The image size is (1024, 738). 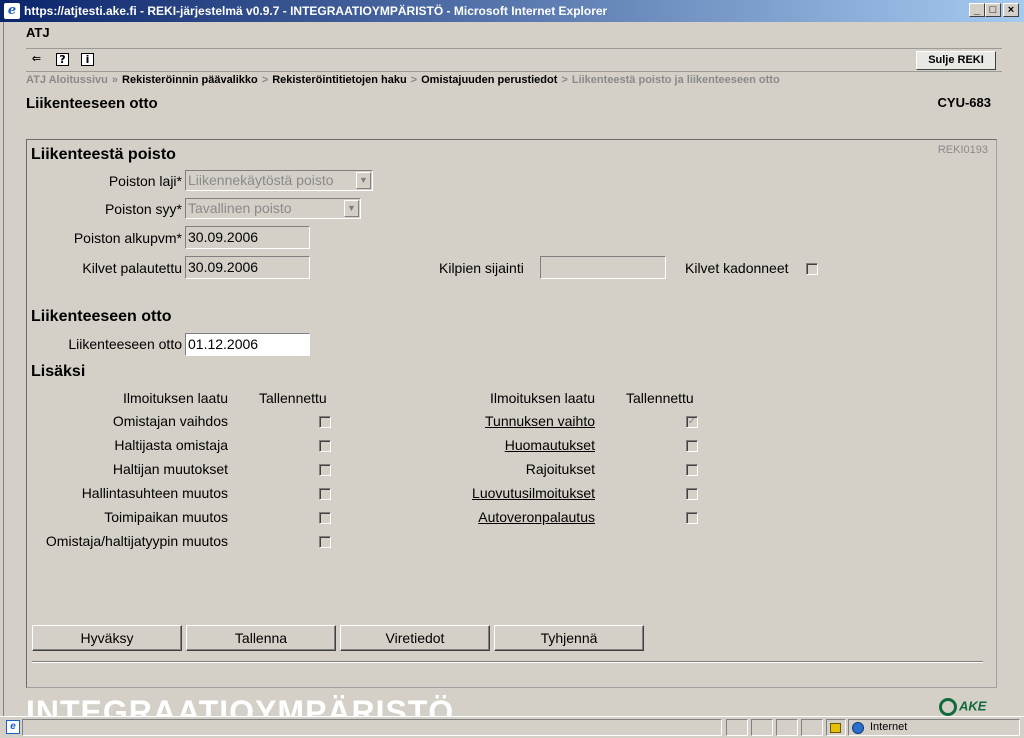 I want to click on toolbar-divider, so click(x=514, y=48).